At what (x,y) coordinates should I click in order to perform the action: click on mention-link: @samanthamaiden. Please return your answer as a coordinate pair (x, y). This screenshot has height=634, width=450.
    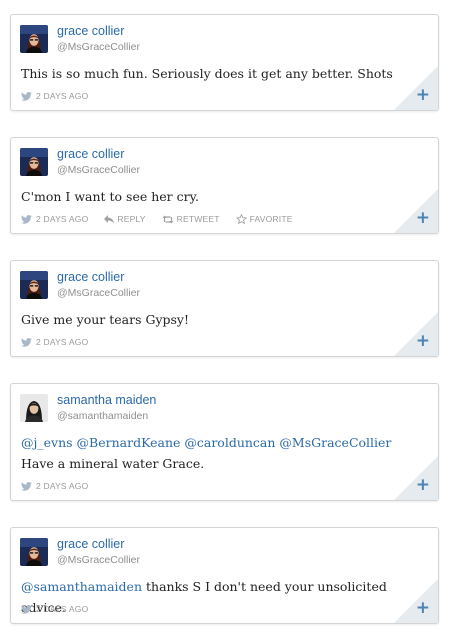
    Looking at the image, I should click on (81, 586).